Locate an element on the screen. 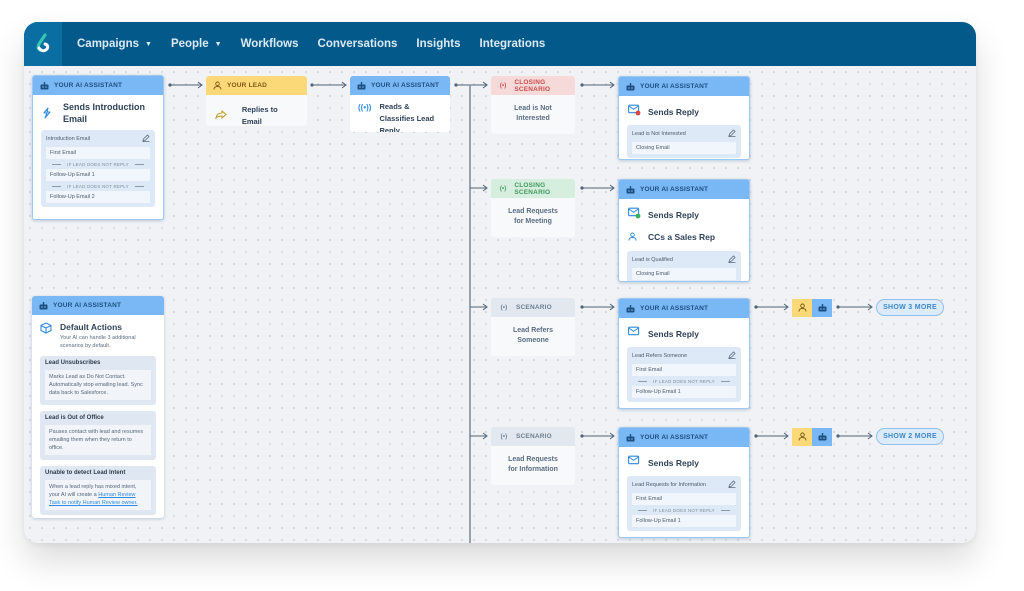 This screenshot has width=1024, height=591. node-header: YOUR LEAD is located at coordinates (256, 85).